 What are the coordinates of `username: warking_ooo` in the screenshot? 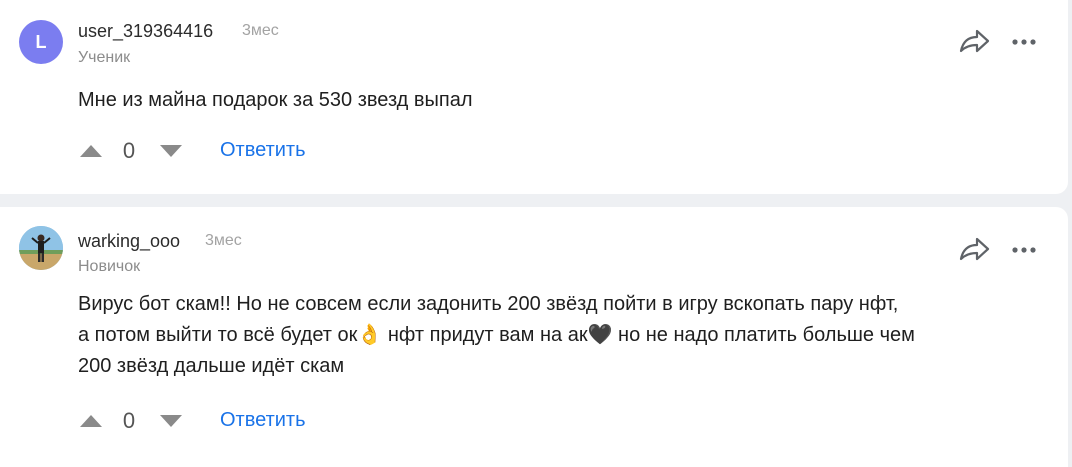 It's located at (129, 241).